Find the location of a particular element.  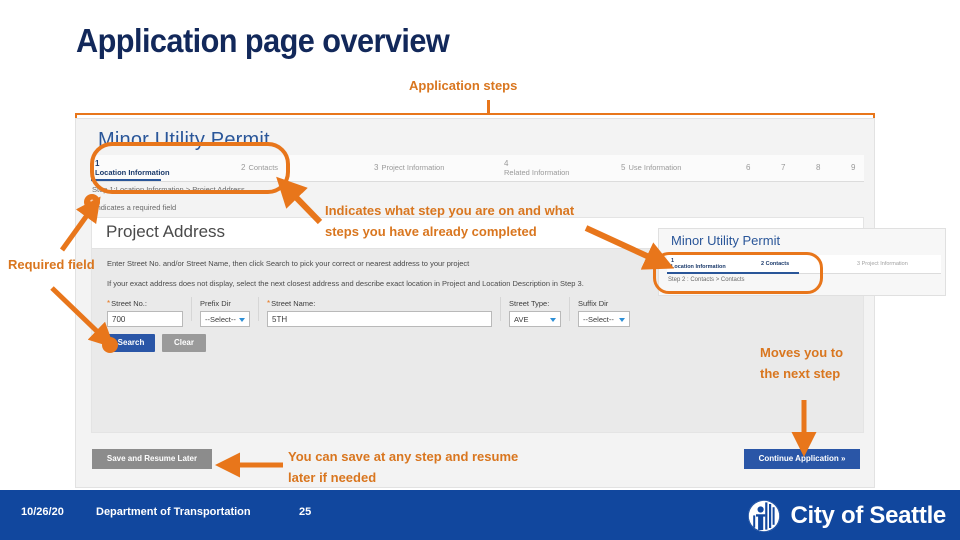

field-prefix-dir: Prefix Dir --Select-- is located at coordinates (225, 313).